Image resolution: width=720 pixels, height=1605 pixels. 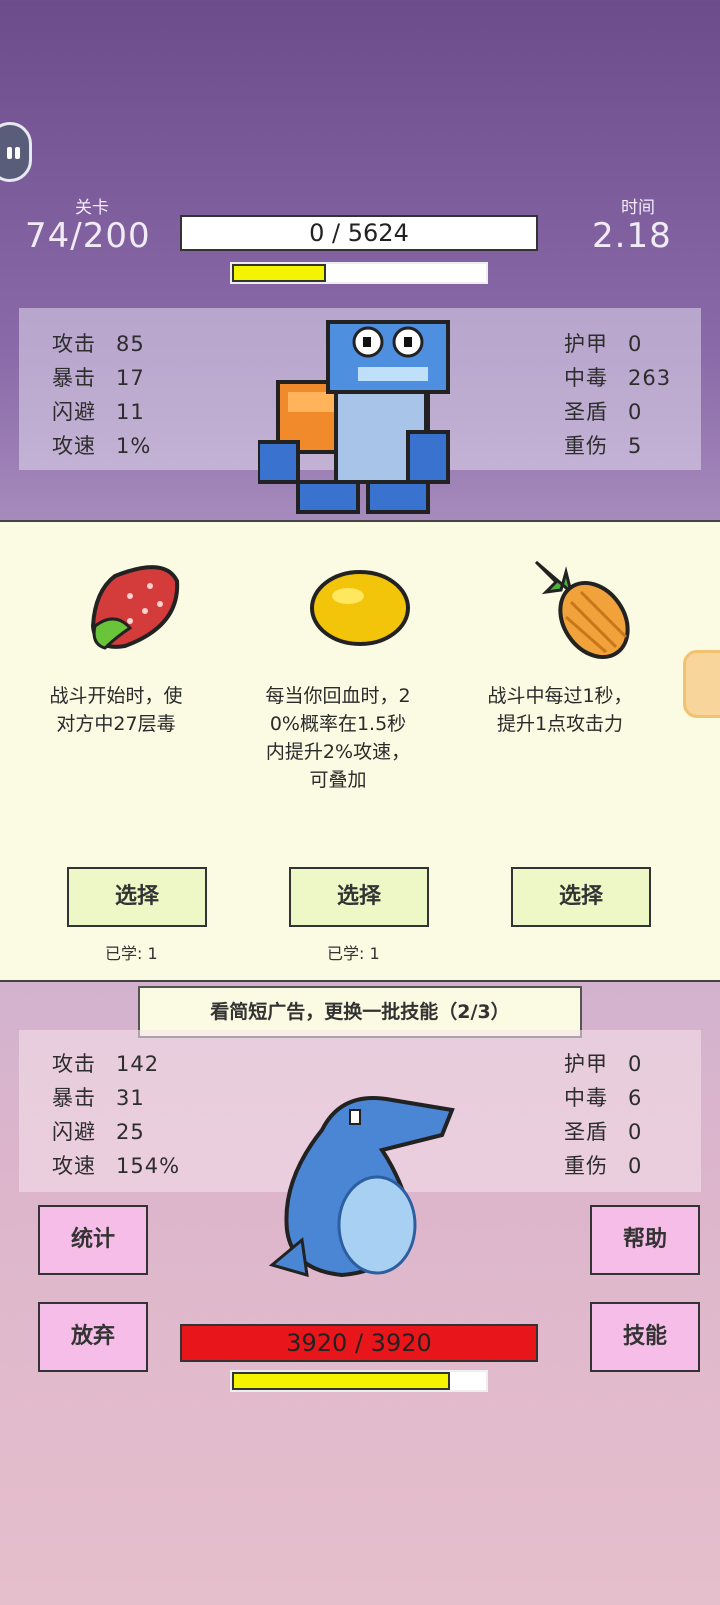 What do you see at coordinates (635, 1098) in the screenshot?
I see `stat-value: 6` at bounding box center [635, 1098].